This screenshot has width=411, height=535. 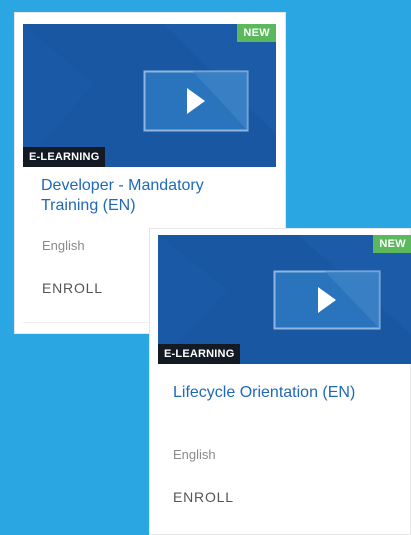 I want to click on course-title-link: Lifecycle Orientation (EN), so click(x=283, y=393).